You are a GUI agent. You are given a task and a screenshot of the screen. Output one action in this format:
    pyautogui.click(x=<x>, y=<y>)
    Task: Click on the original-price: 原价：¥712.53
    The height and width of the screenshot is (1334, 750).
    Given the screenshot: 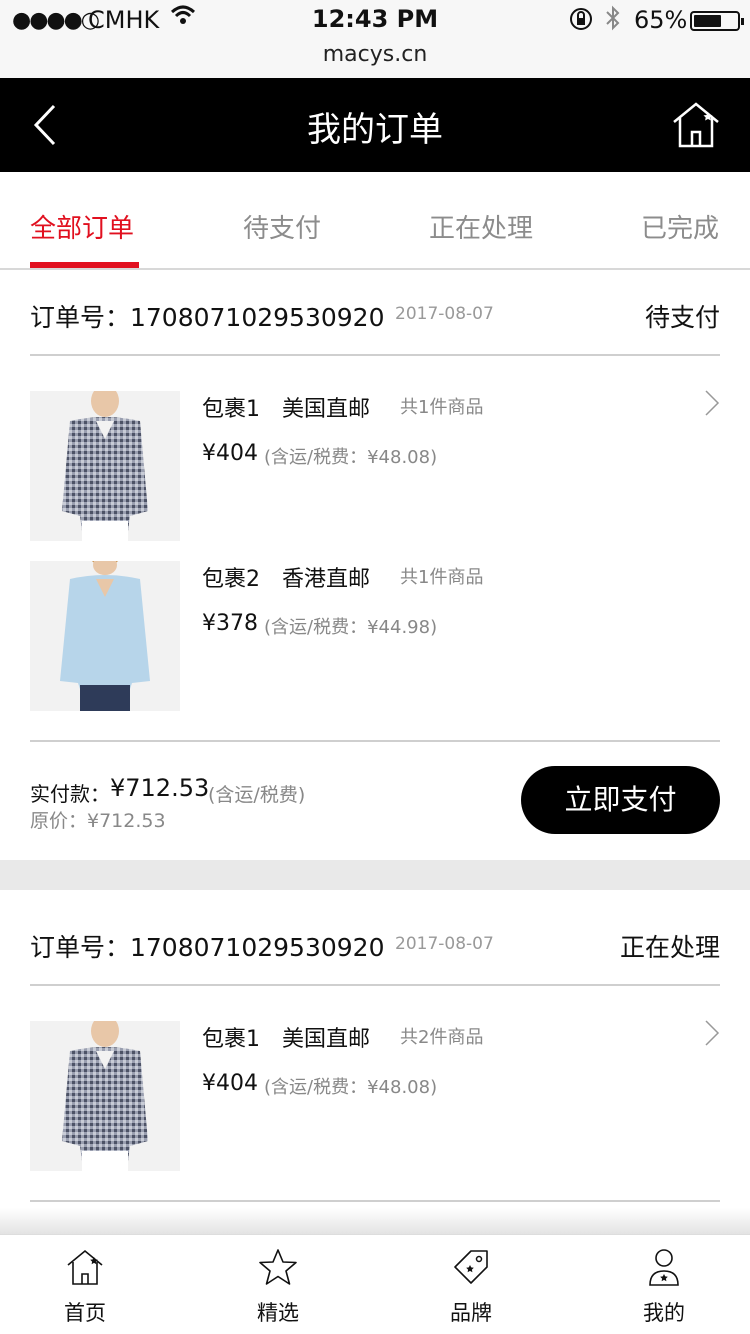 What is the action you would take?
    pyautogui.click(x=98, y=821)
    